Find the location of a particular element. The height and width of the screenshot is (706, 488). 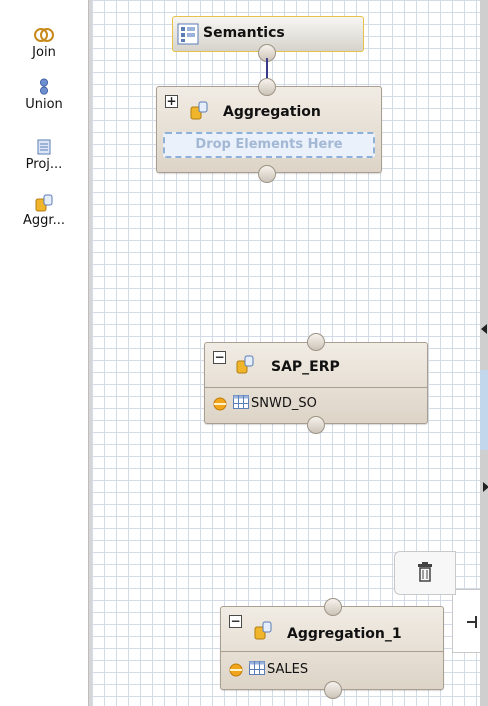

aggregation-output-port is located at coordinates (267, 87).